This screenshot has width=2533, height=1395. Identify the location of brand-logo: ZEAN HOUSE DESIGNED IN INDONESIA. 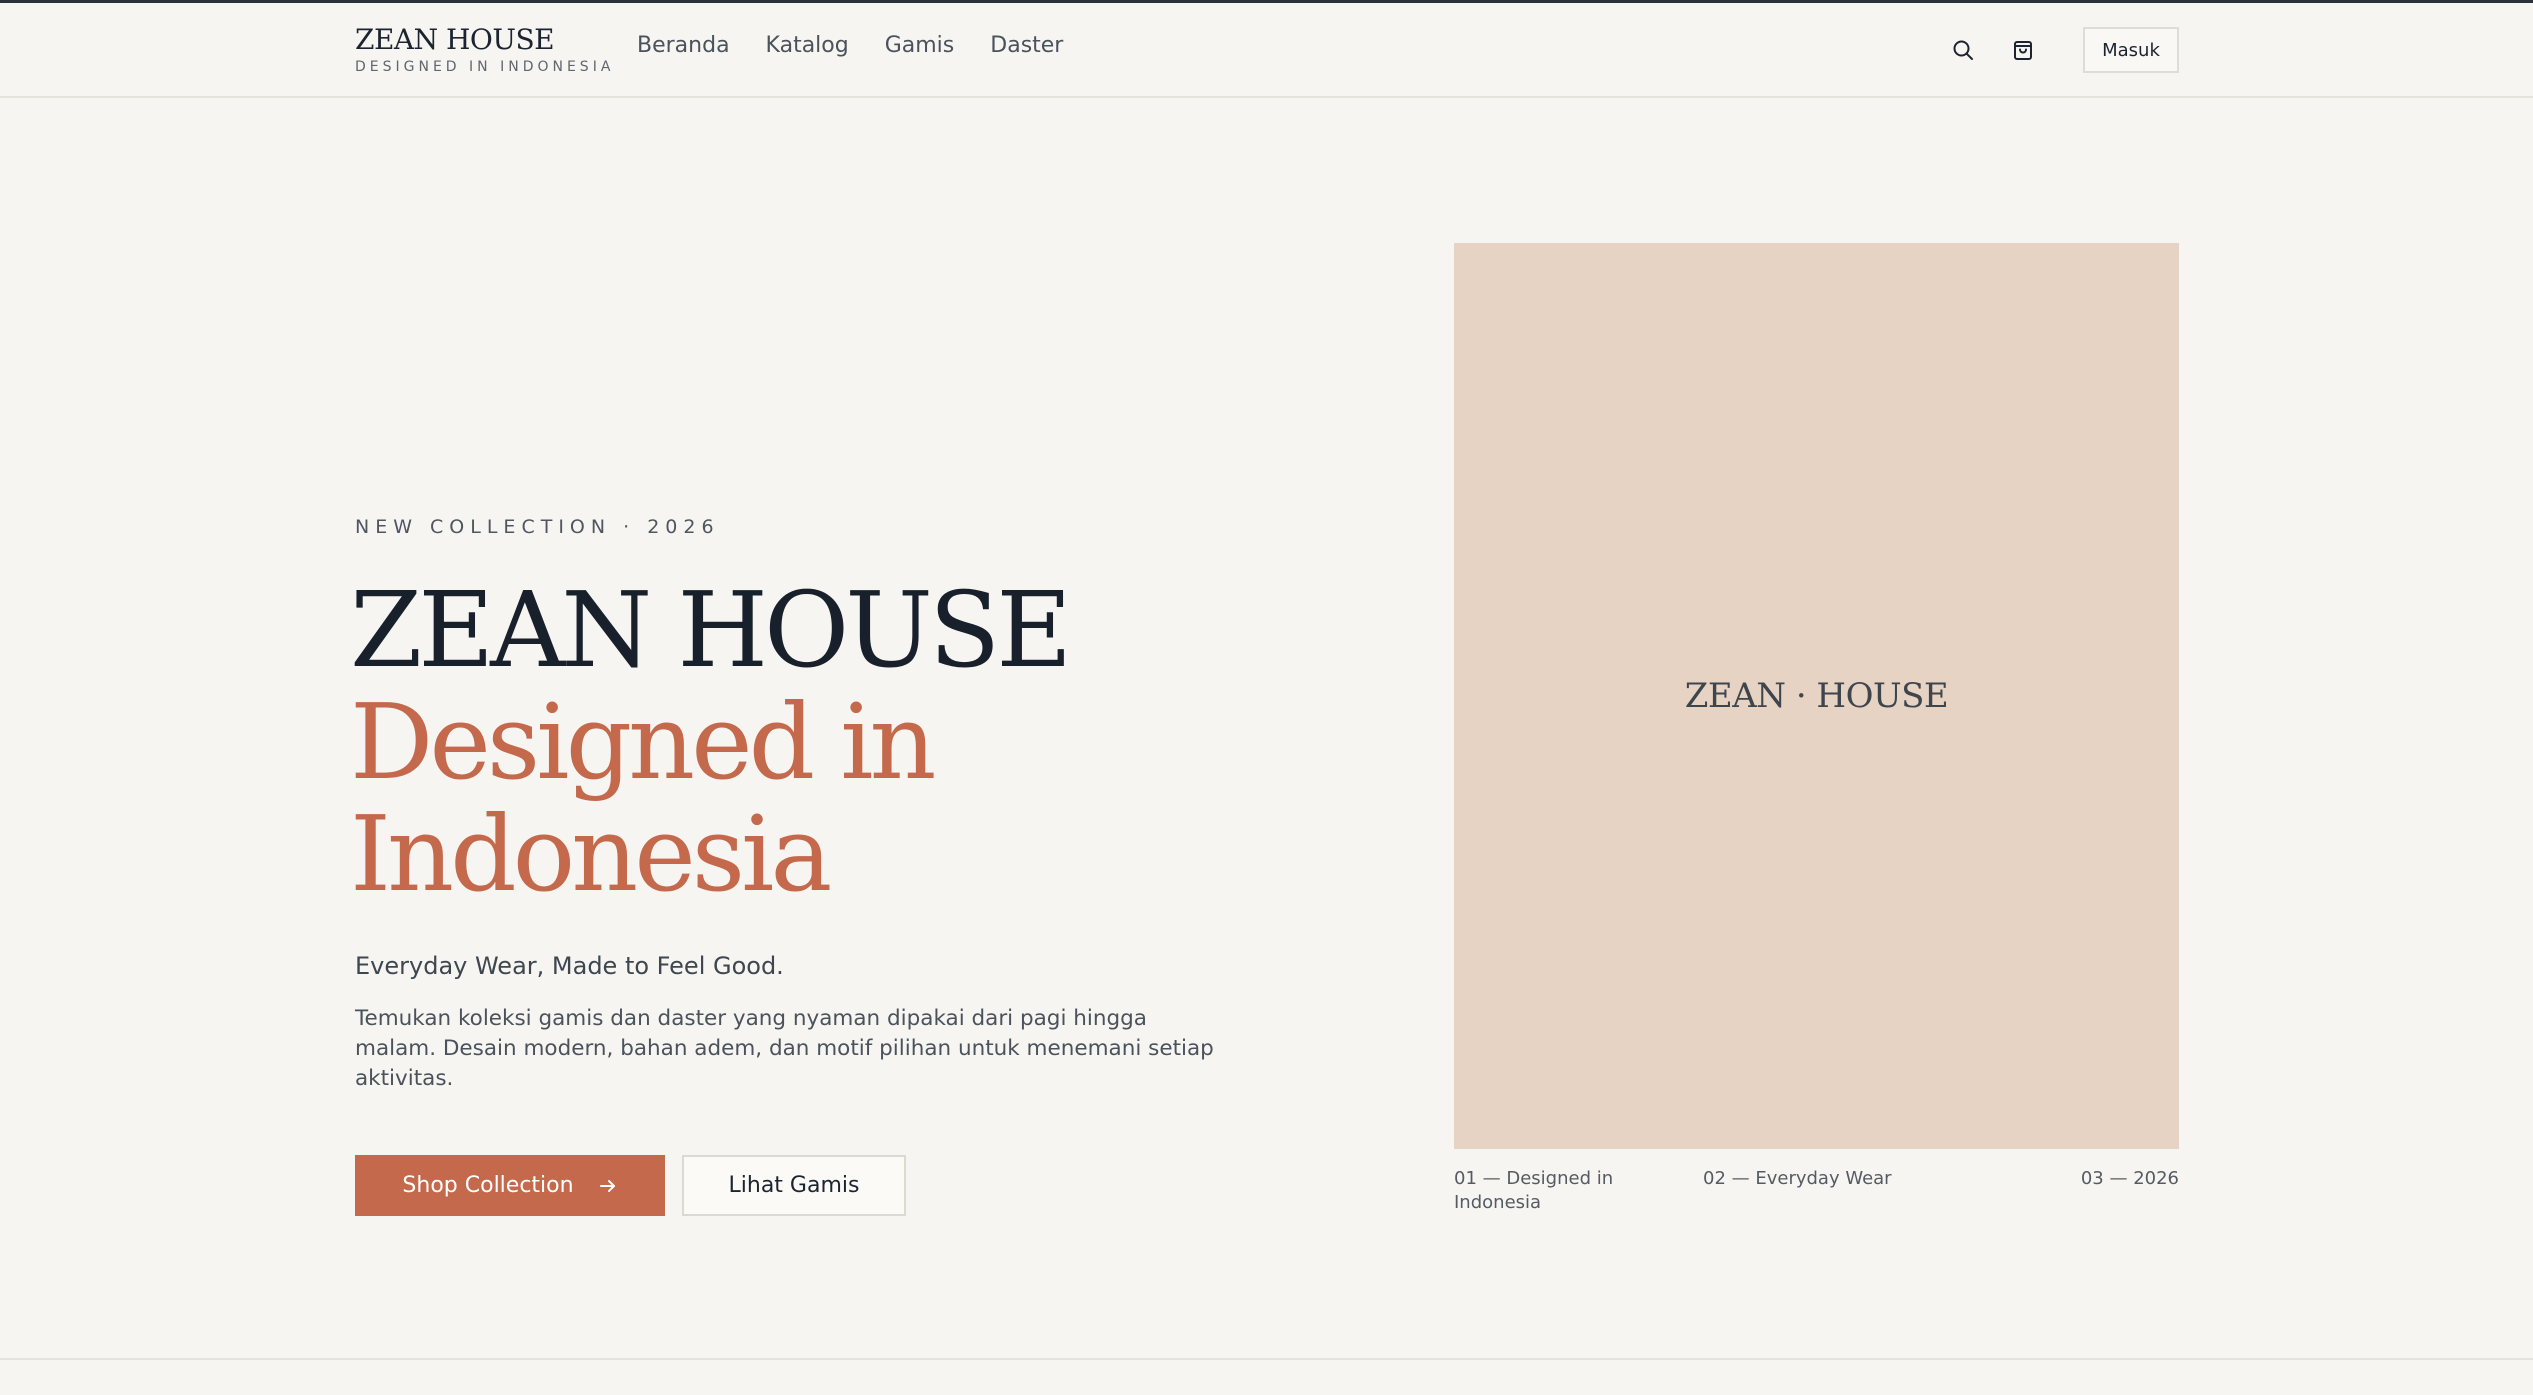
(484, 49).